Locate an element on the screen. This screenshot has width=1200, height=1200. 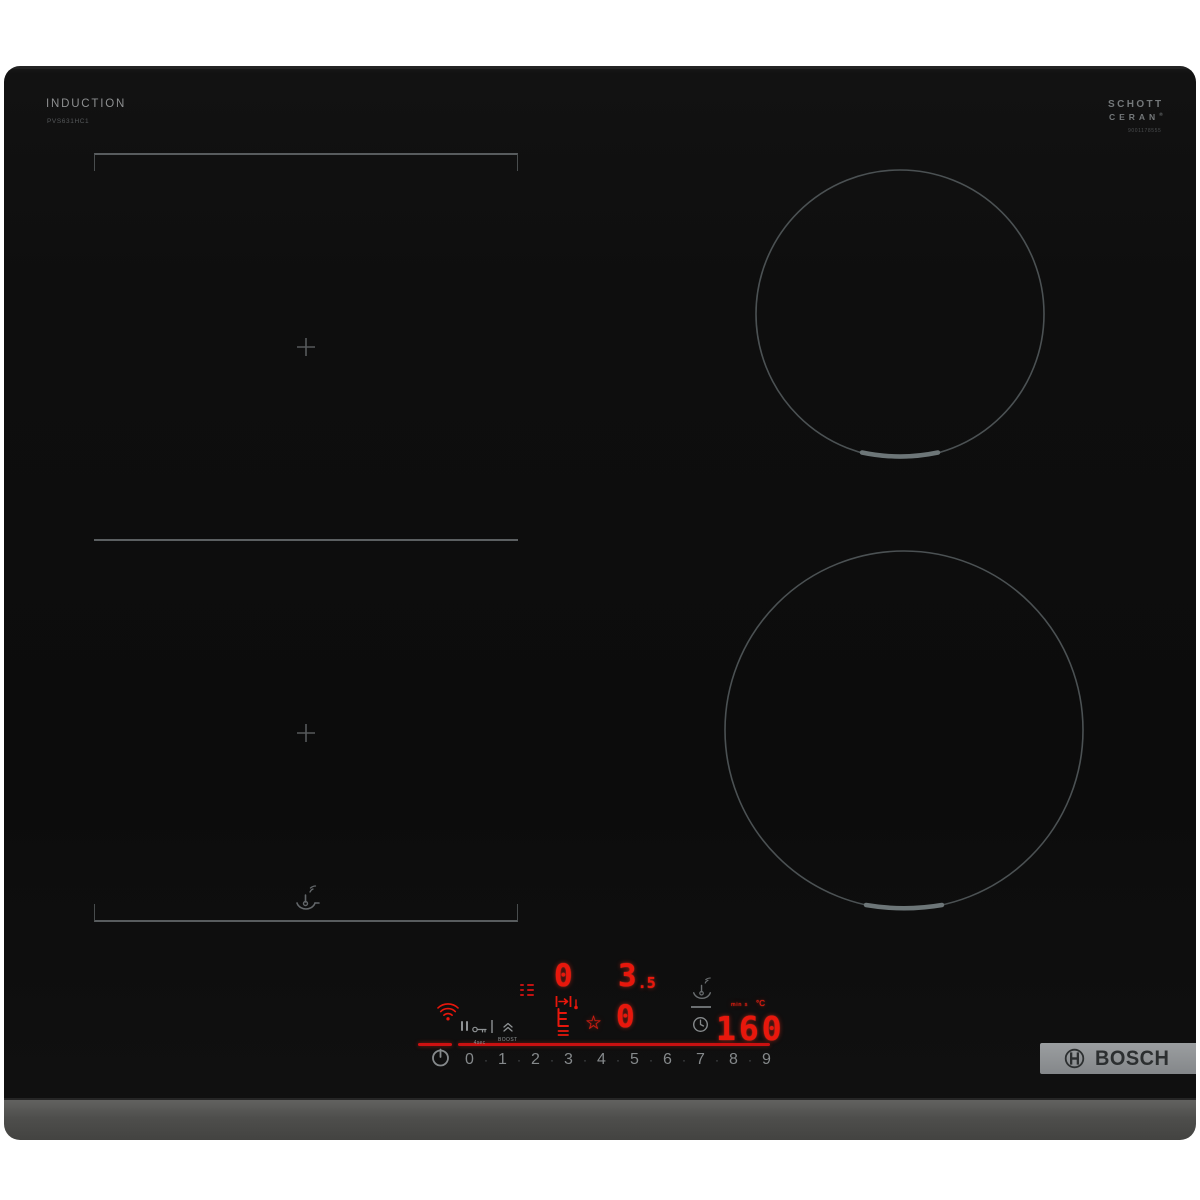
cooking-zone-ring-bottom-right is located at coordinates (904, 730).